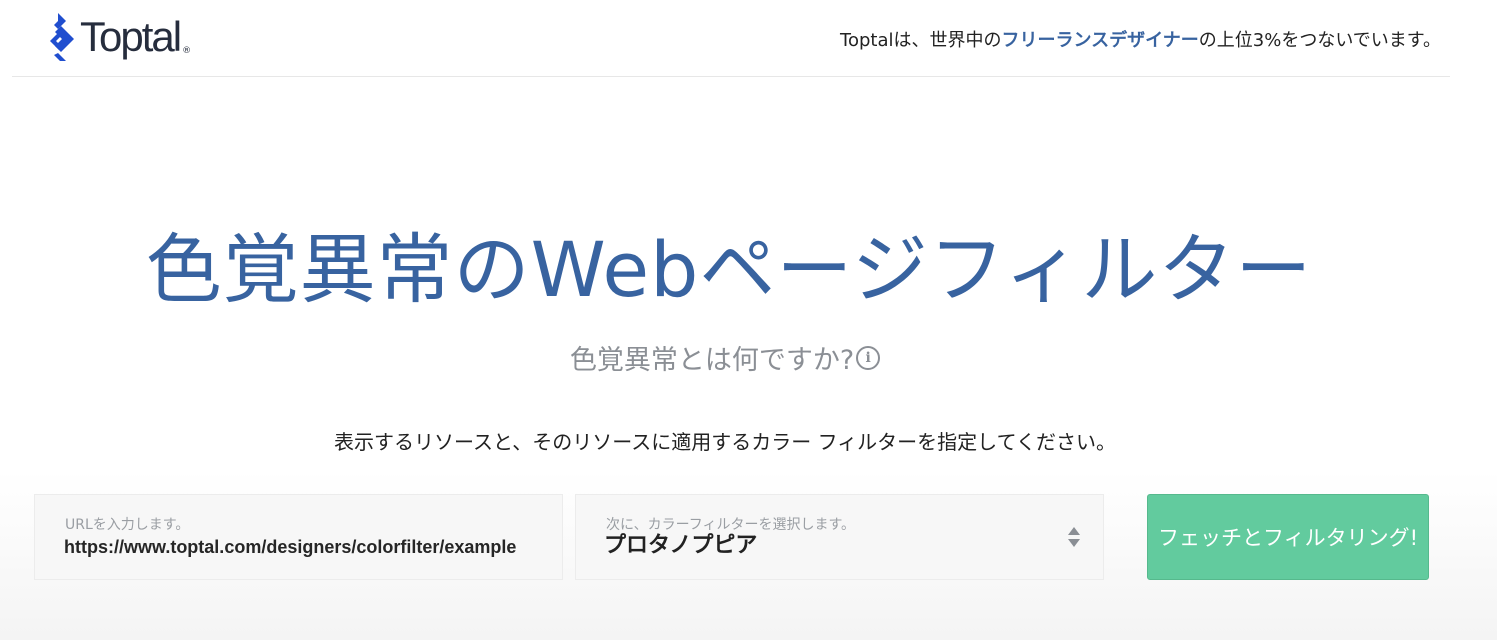 This screenshot has height=640, width=1497. I want to click on url-field-label: URLを入力します。, so click(127, 525).